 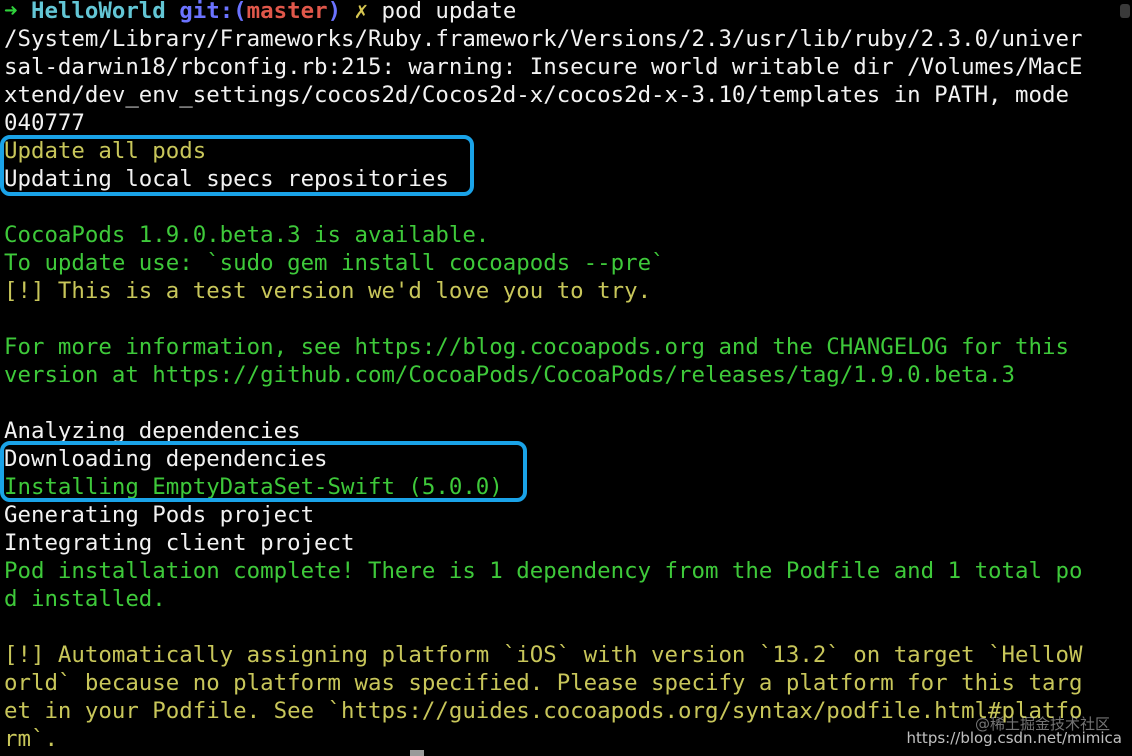 I want to click on highlight-box-update-pods, so click(x=237, y=165).